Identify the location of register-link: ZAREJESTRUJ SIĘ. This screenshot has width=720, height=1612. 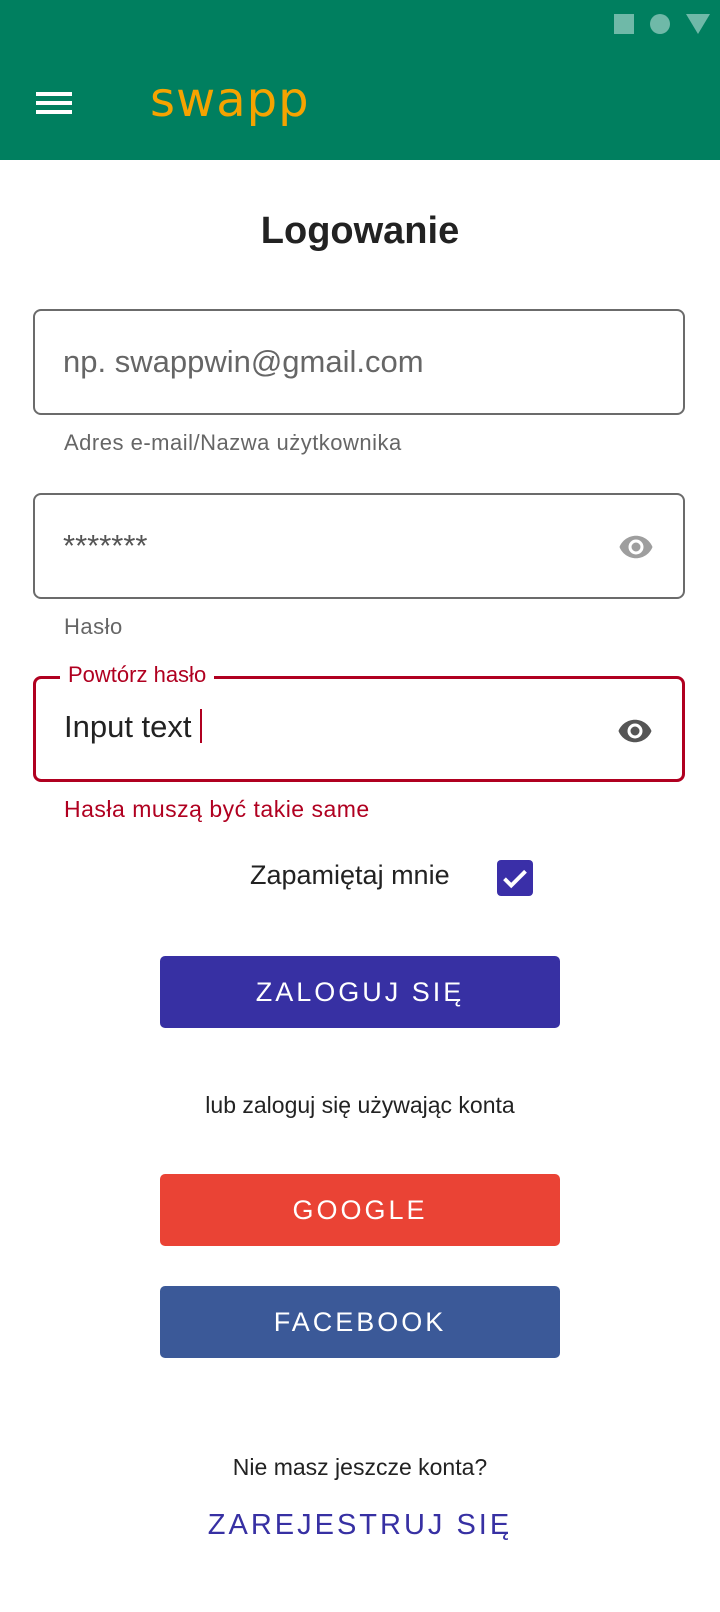
(360, 1525).